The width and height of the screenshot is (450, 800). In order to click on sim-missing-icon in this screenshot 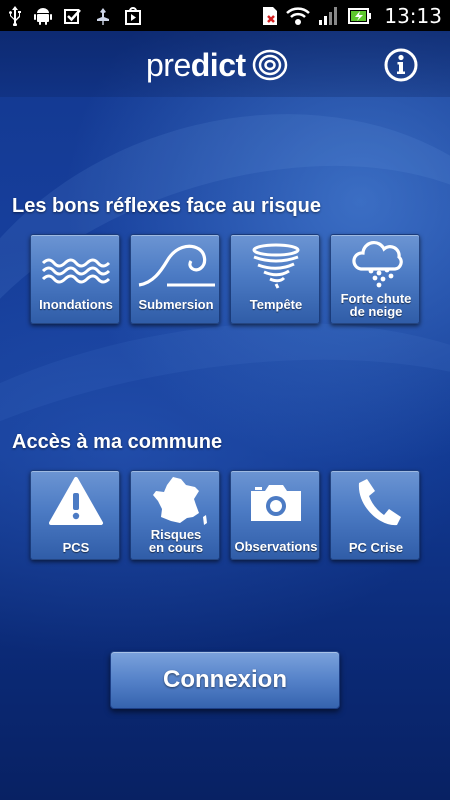, I will do `click(270, 15)`.